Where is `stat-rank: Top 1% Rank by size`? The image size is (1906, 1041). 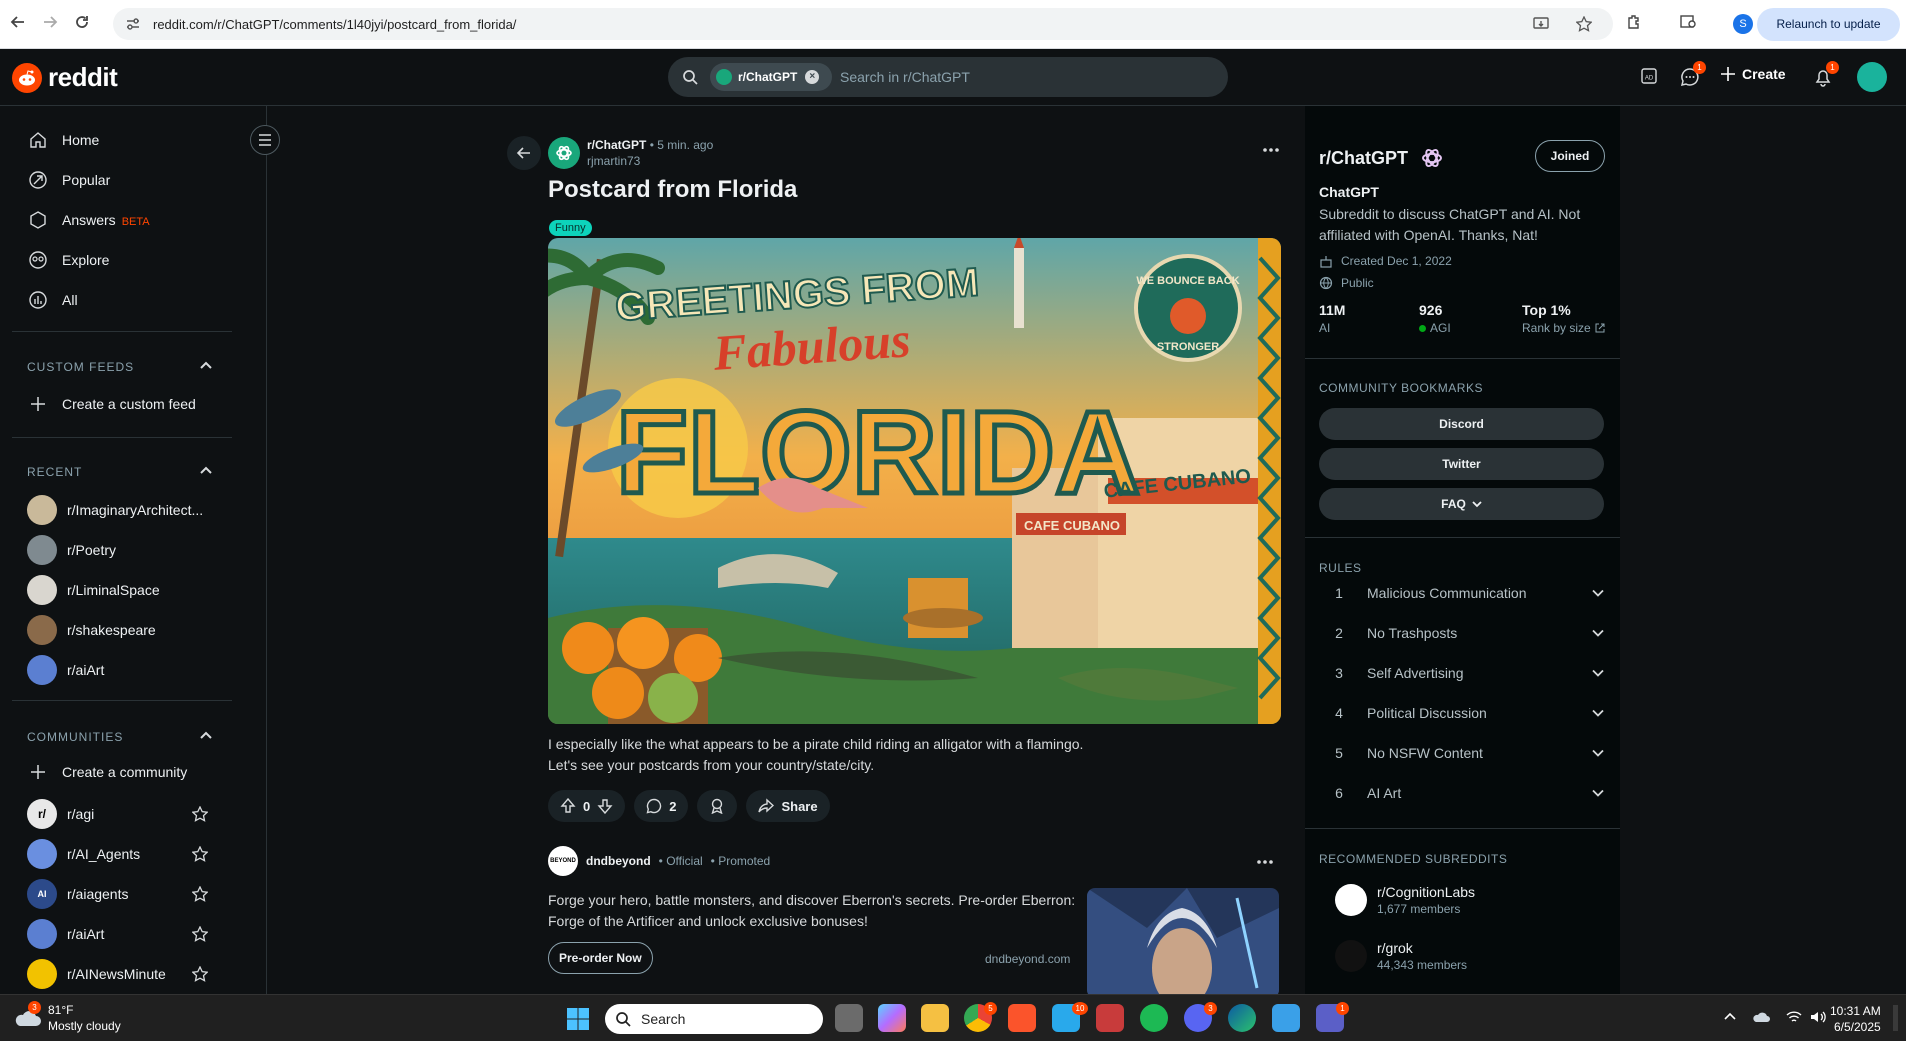 stat-rank: Top 1% Rank by size is located at coordinates (1563, 318).